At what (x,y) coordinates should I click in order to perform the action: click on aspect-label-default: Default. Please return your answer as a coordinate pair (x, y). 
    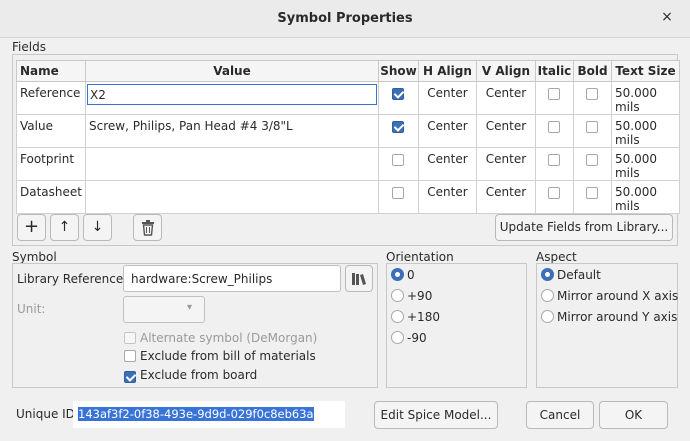
    Looking at the image, I should click on (579, 275).